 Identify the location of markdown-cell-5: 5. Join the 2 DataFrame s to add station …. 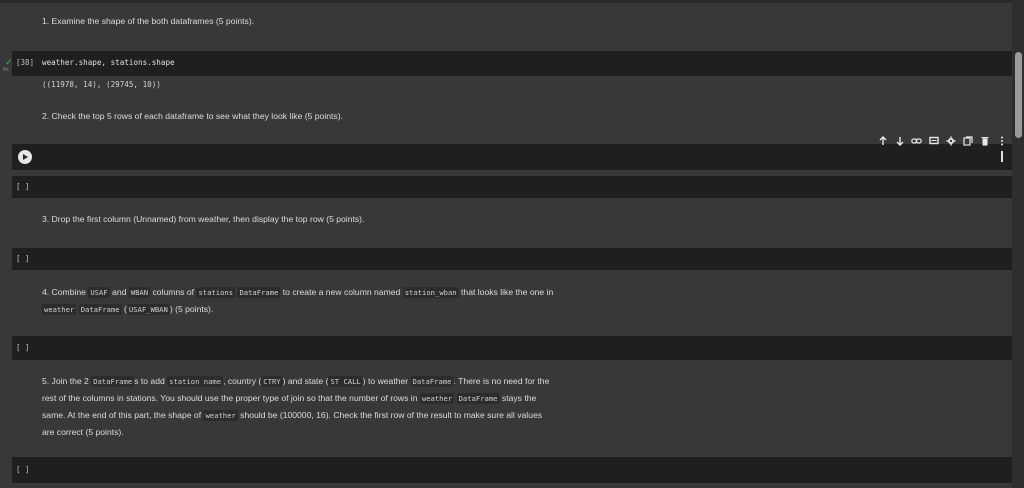
(295, 407).